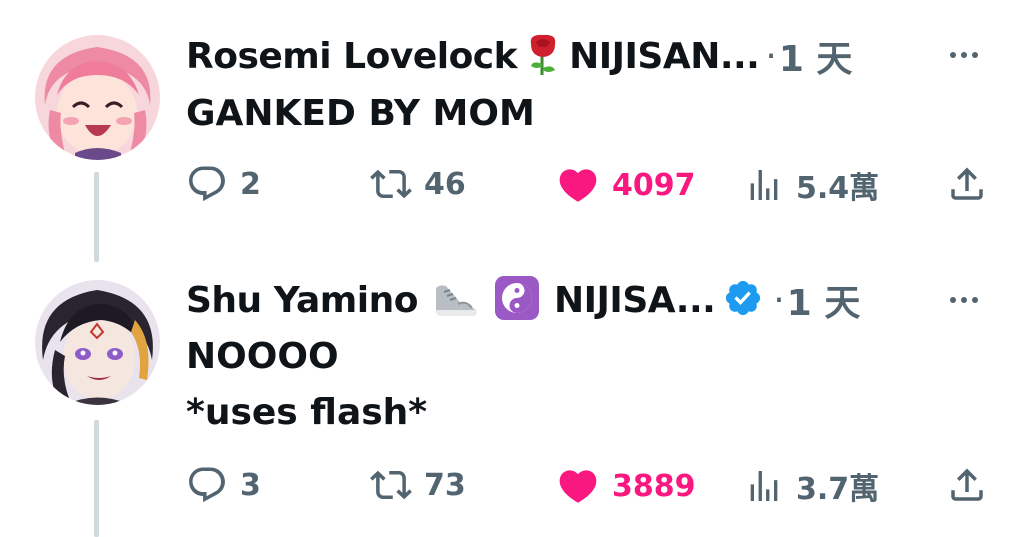  Describe the element at coordinates (307, 412) in the screenshot. I see `tweet-line: *uses flash*` at that location.